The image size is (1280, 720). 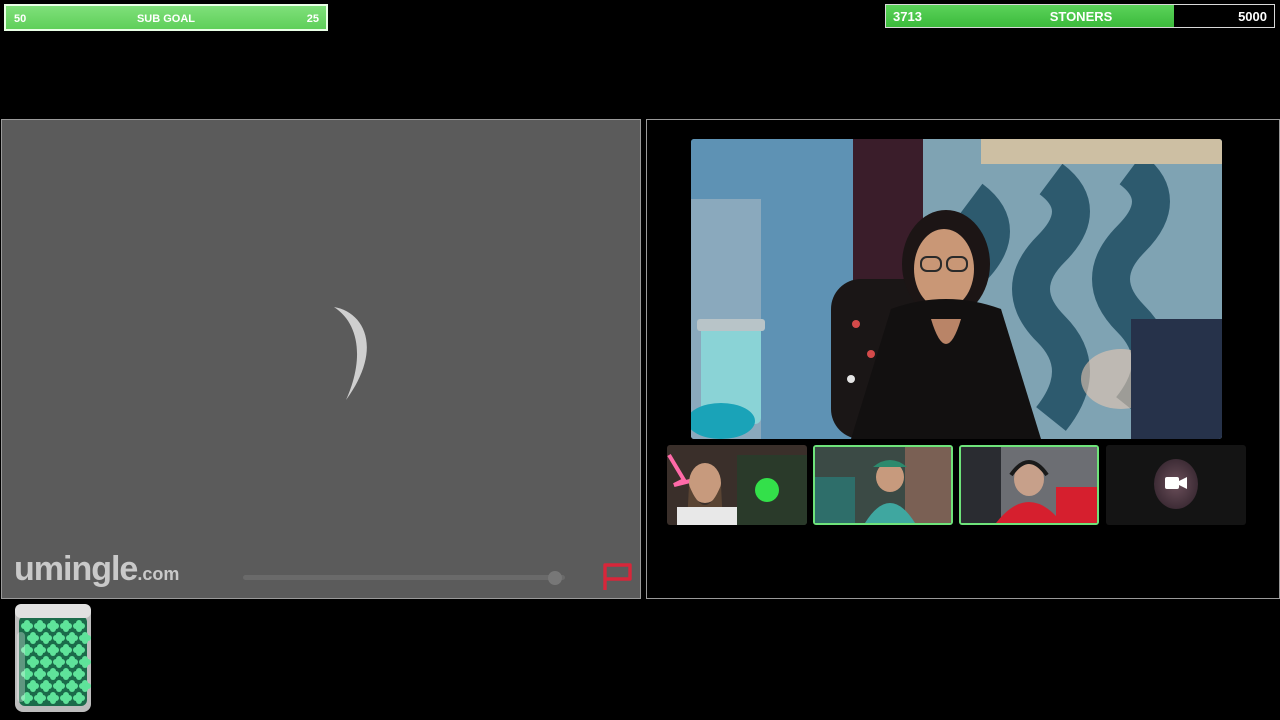 I want to click on camera-icon, so click(x=1176, y=483).